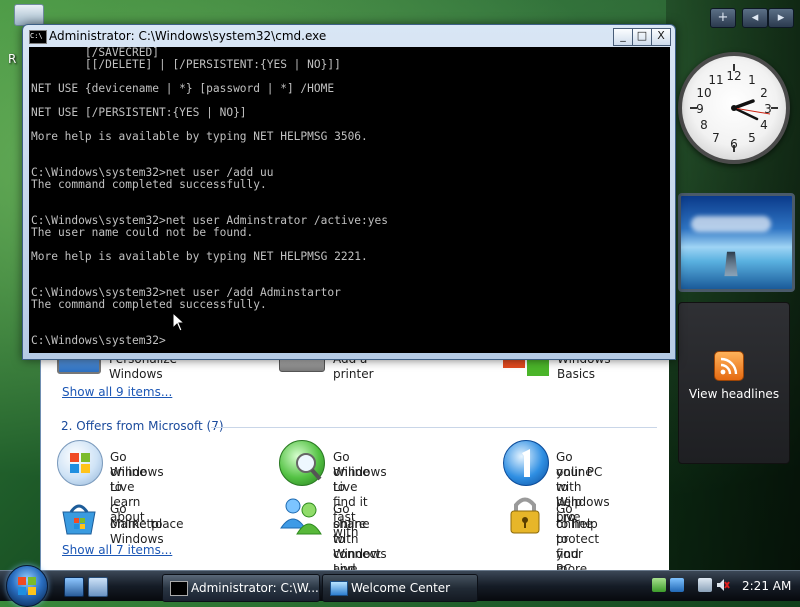 The width and height of the screenshot is (800, 607). Describe the element at coordinates (434, 427) in the screenshot. I see `section-divider` at that location.